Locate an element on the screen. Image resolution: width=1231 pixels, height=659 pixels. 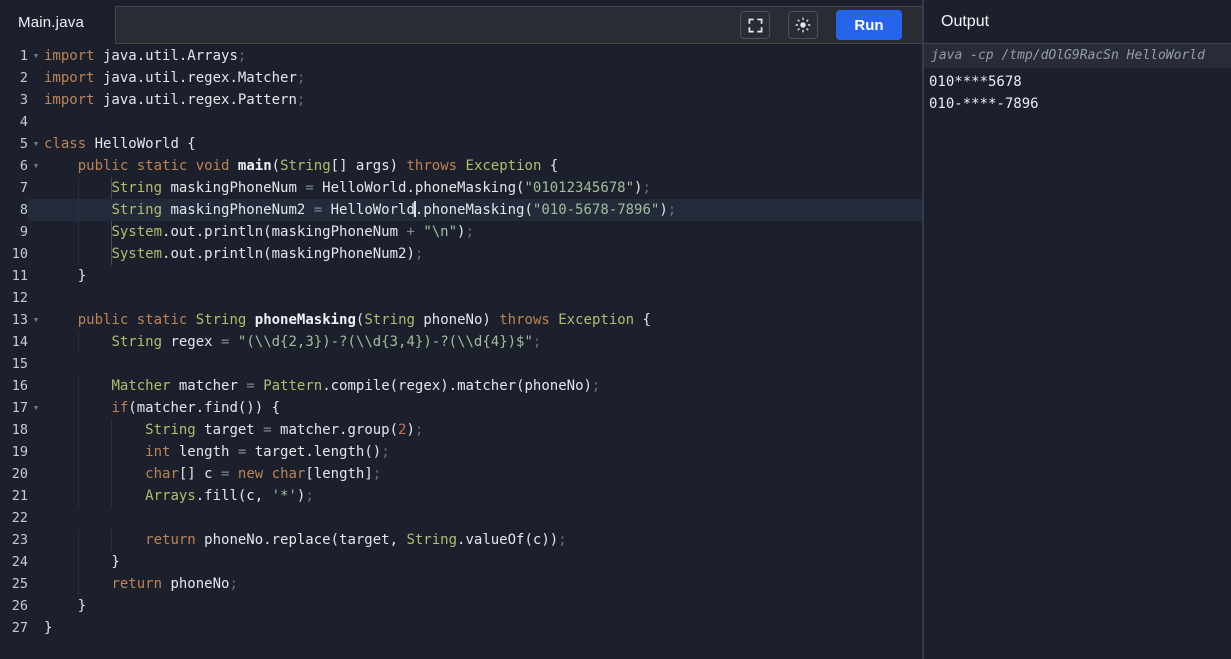
code-line: 5 ▾ class HelloWorld { is located at coordinates (461, 144).